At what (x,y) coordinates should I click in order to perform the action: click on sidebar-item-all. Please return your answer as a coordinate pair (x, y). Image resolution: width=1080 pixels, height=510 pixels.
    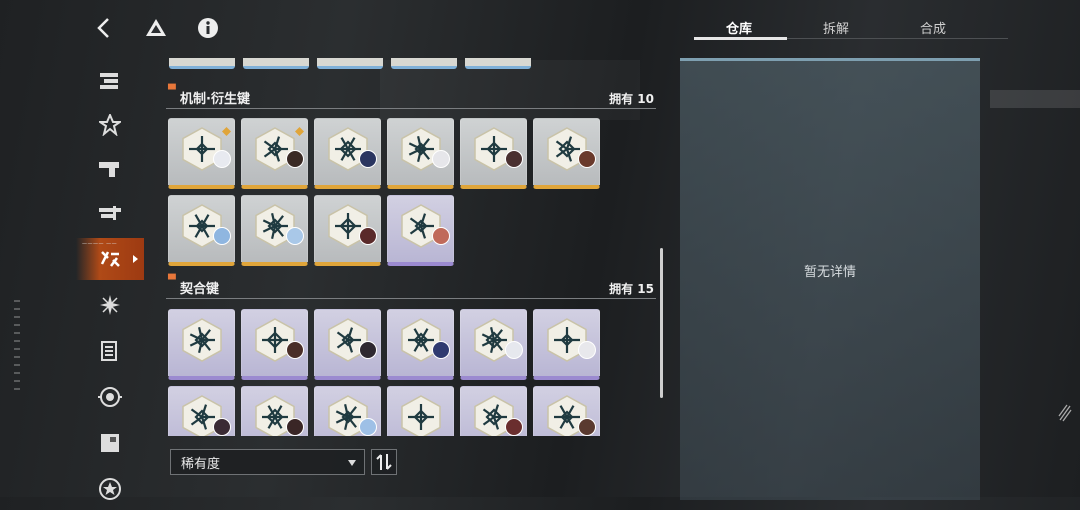
    Looking at the image, I should click on (110, 81).